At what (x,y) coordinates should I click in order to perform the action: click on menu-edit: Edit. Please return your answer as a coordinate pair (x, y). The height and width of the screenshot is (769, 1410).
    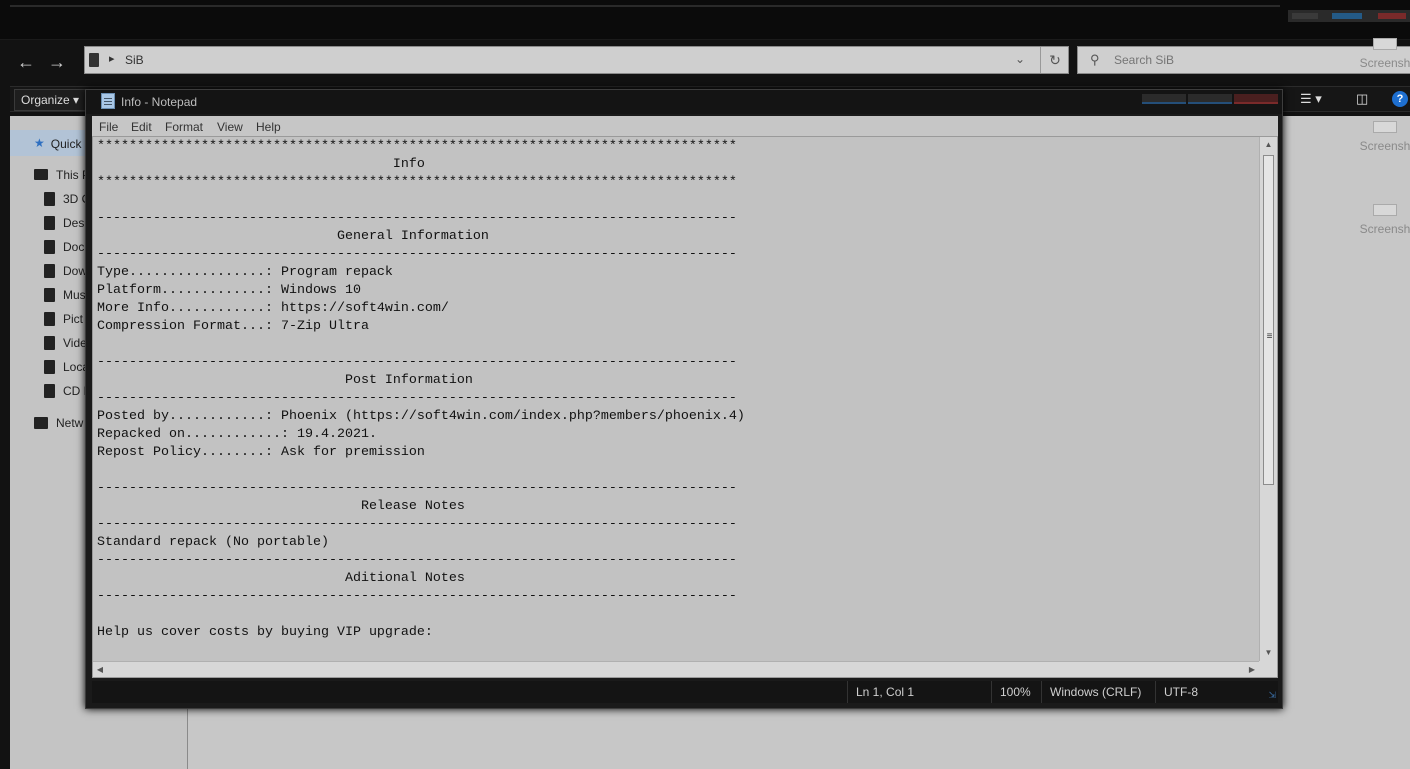
    Looking at the image, I should click on (141, 127).